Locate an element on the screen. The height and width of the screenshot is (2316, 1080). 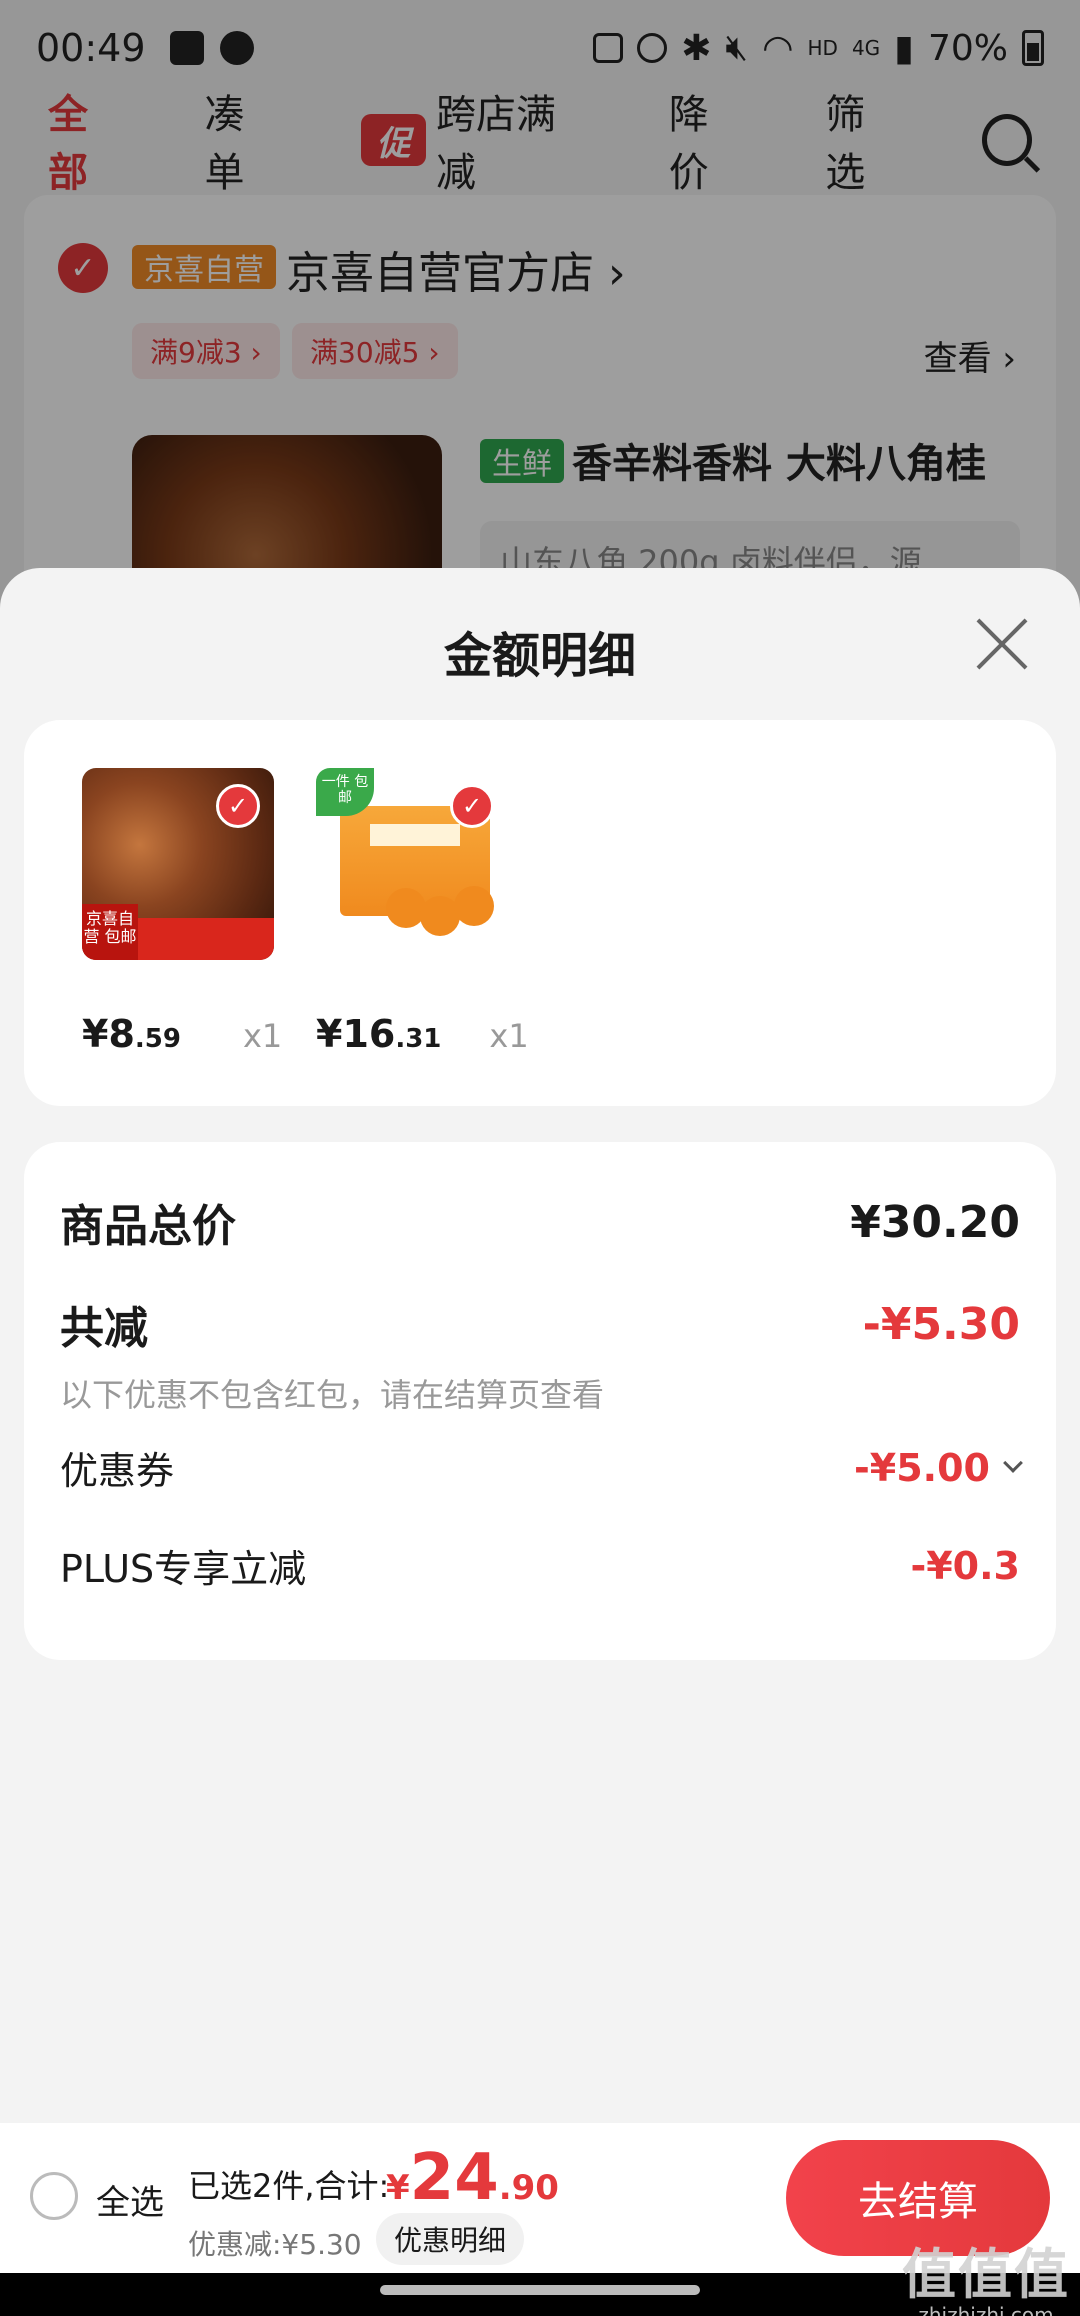
total-price-row: 商品总价 ¥30.20 is located at coordinates (540, 1222).